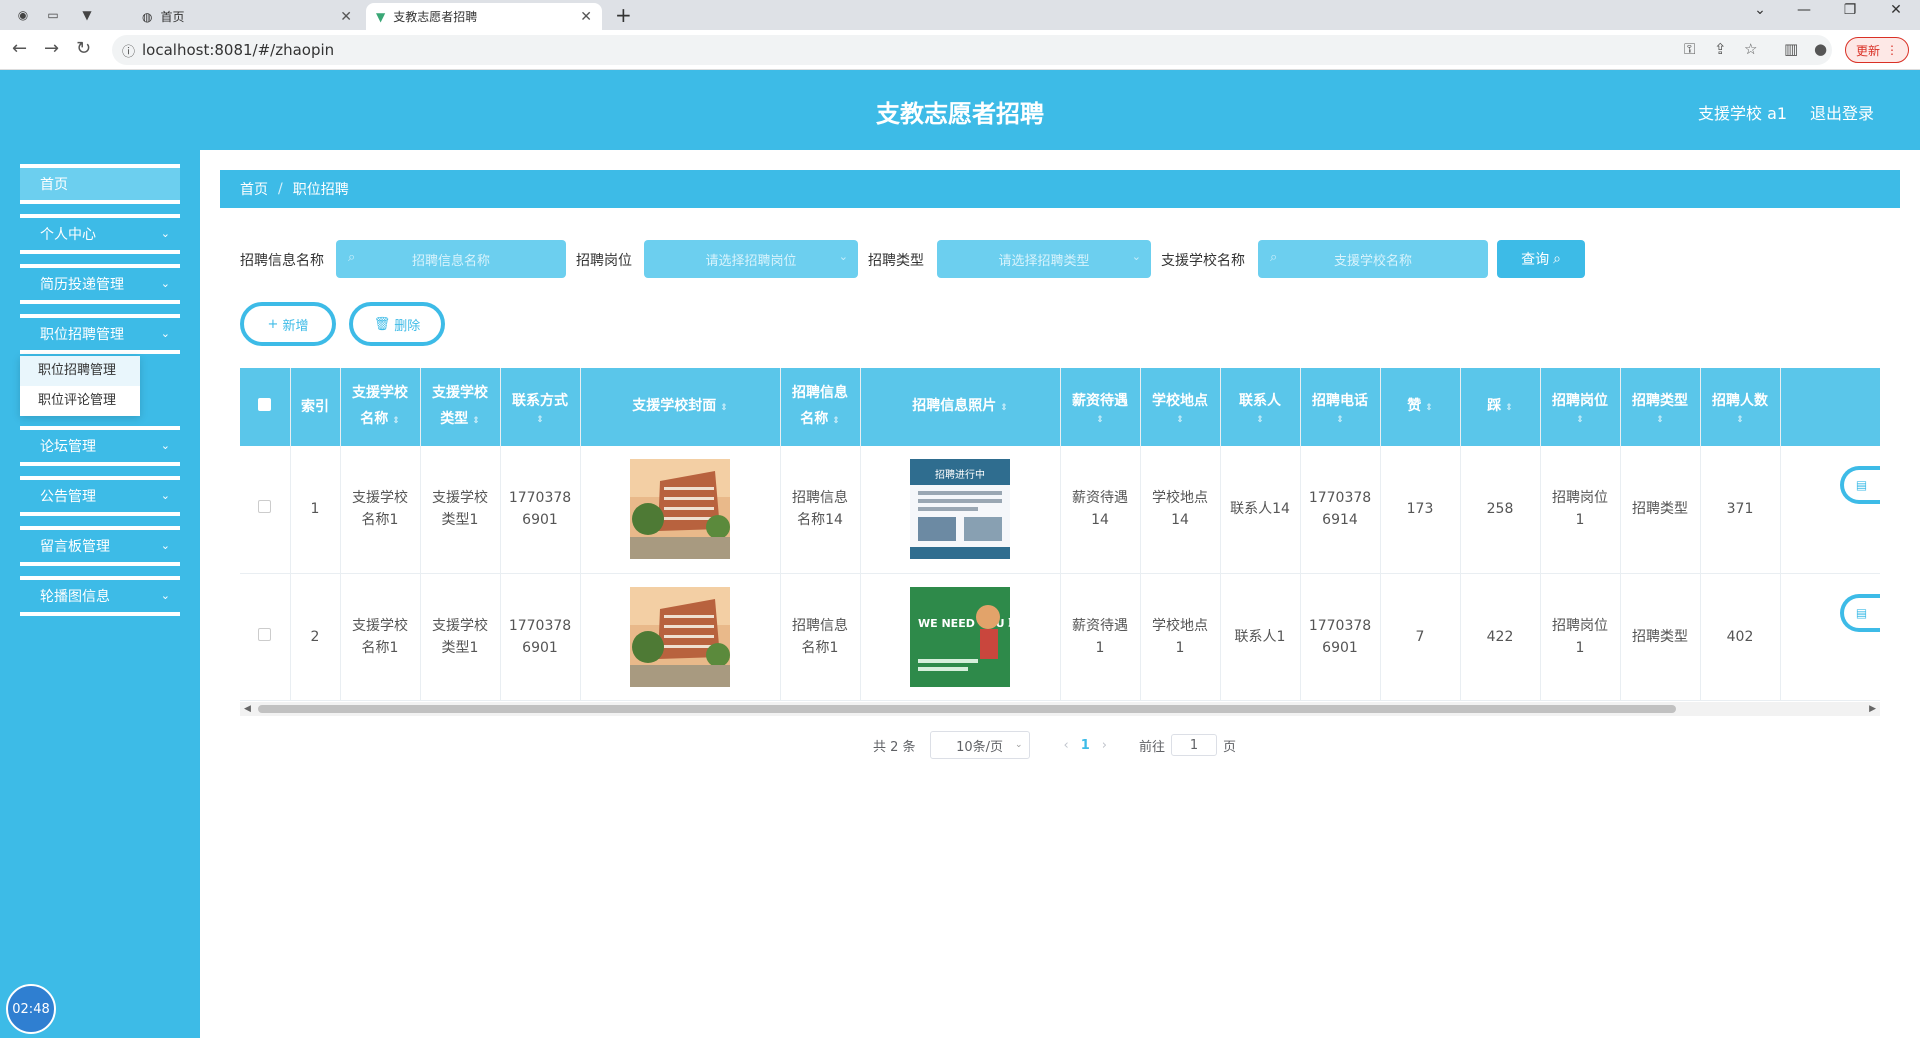  What do you see at coordinates (1541, 259) in the screenshot?
I see `search-button: 查询 ⌕` at bounding box center [1541, 259].